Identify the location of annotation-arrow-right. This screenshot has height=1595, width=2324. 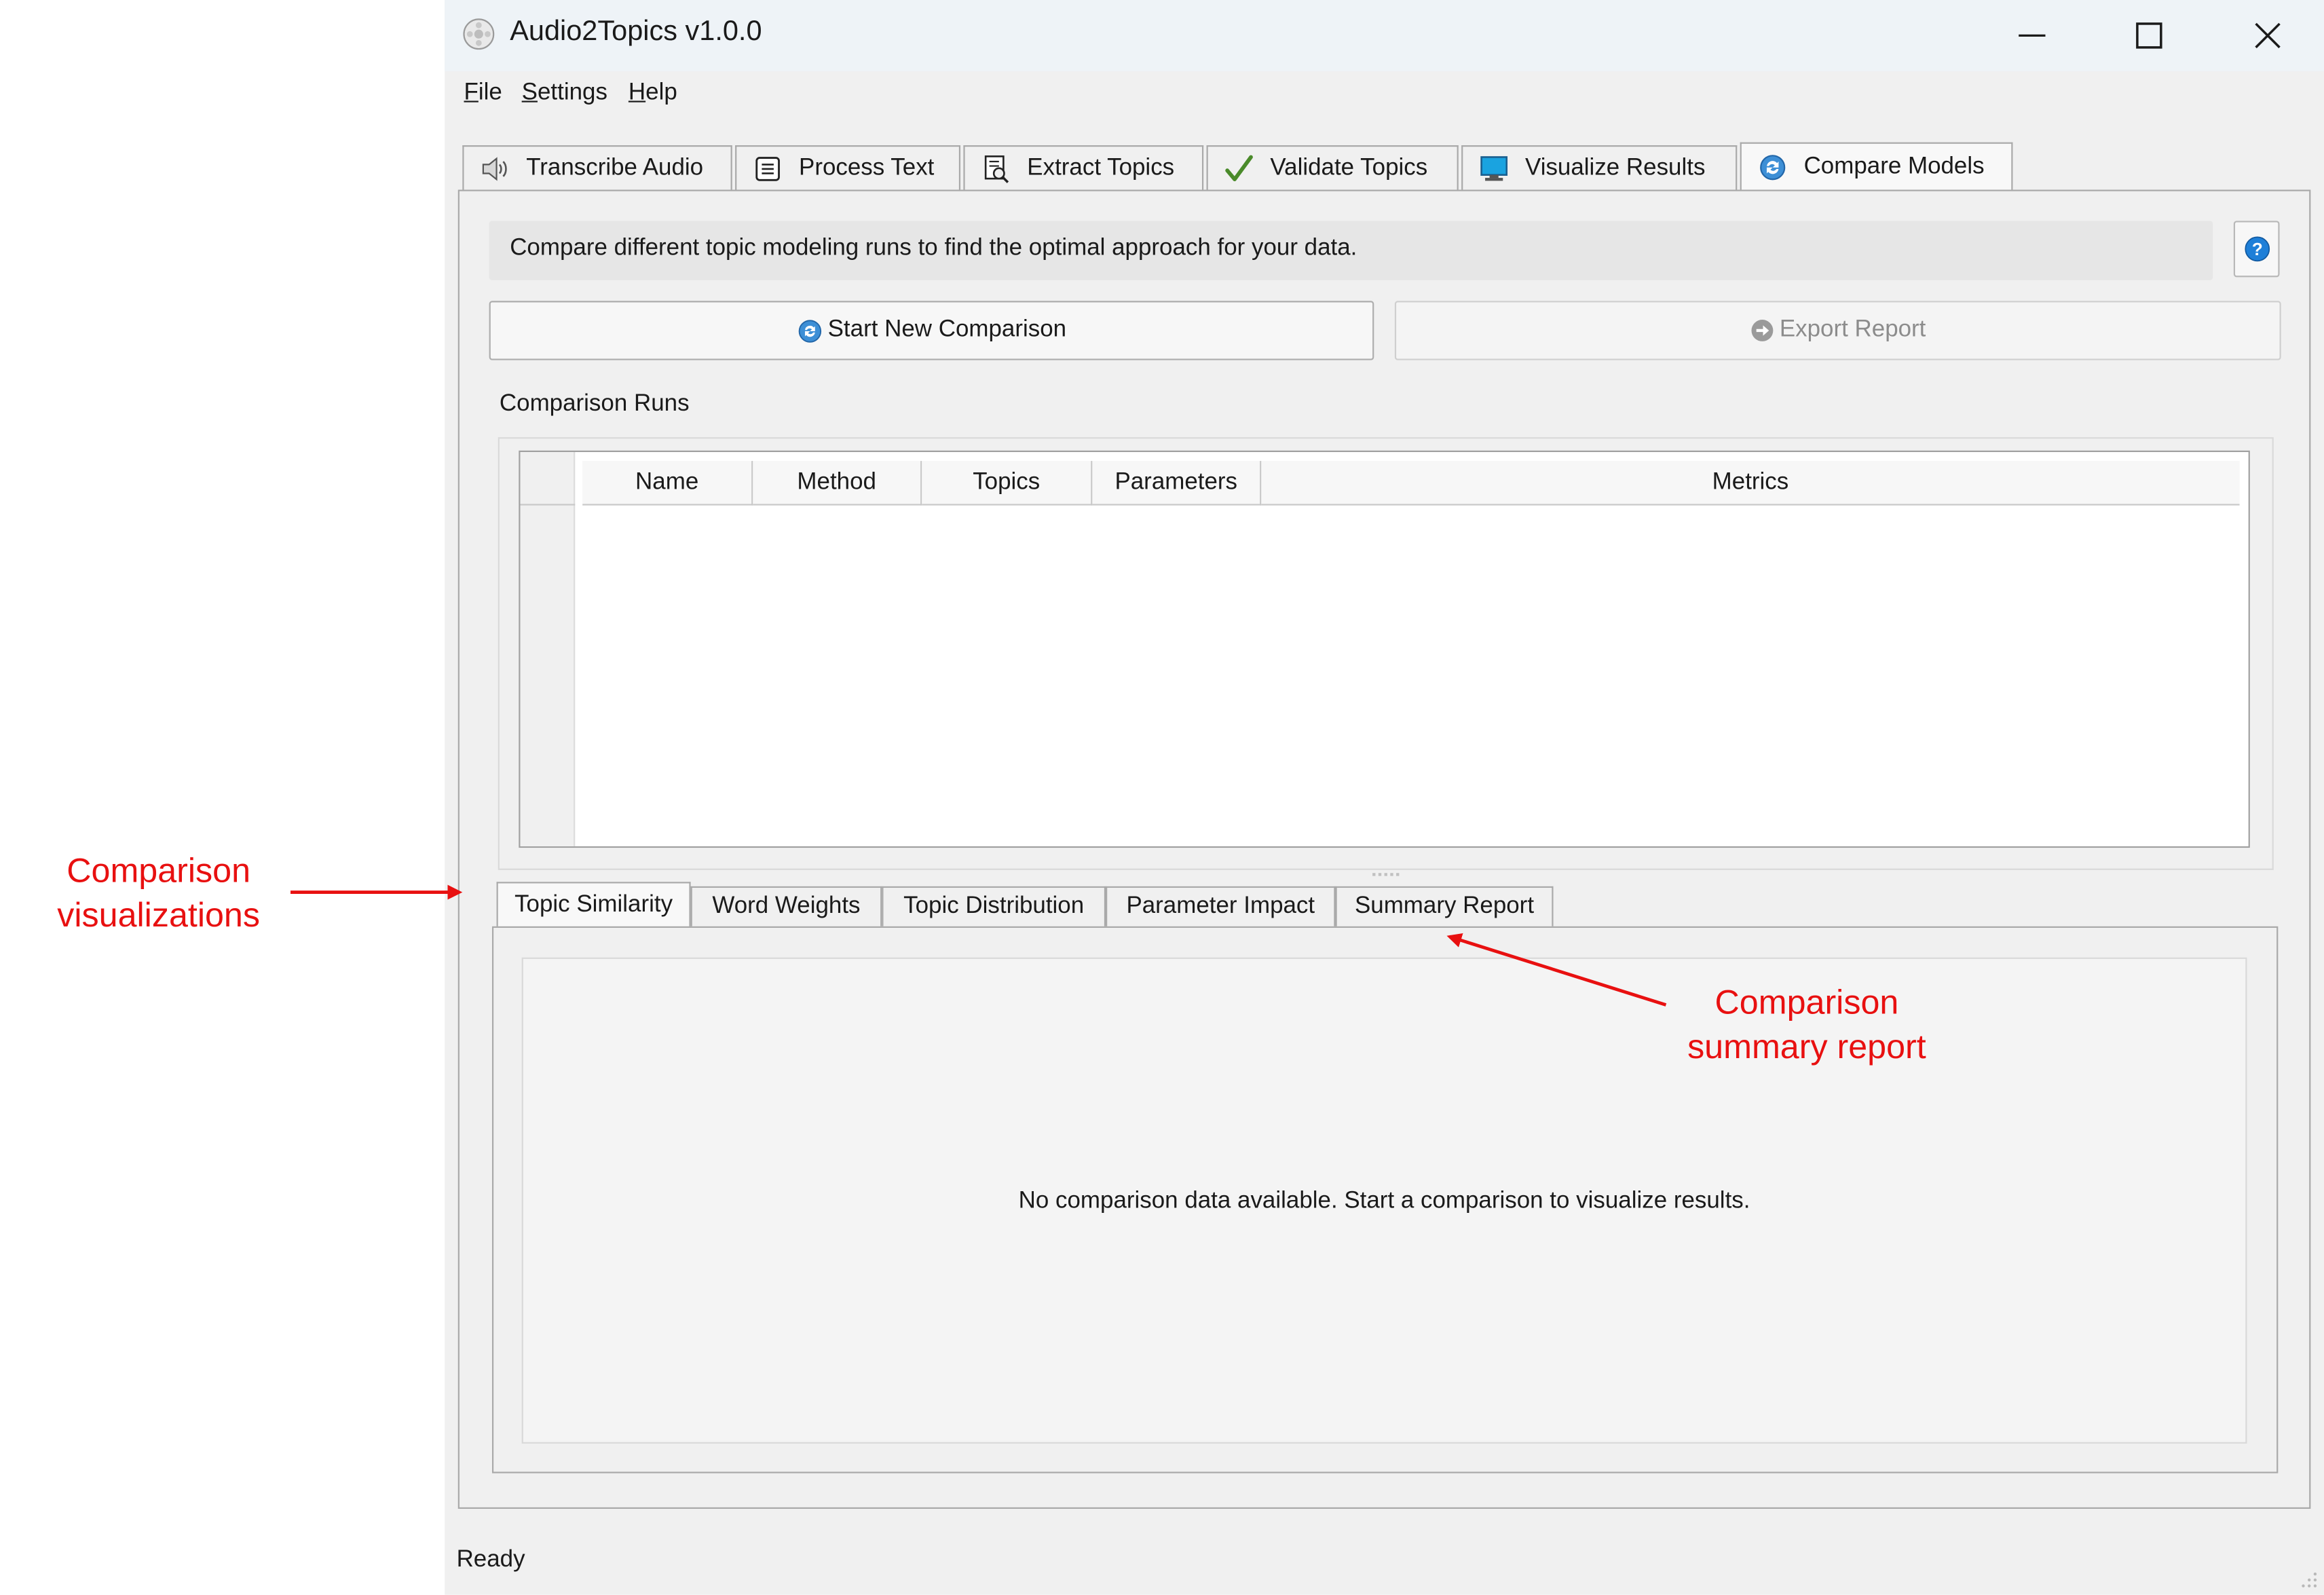
(1556, 970).